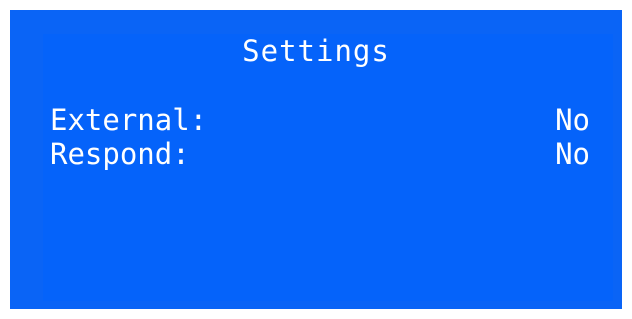 This screenshot has height=319, width=632. I want to click on setting-label-respond: Respond:, so click(120, 154).